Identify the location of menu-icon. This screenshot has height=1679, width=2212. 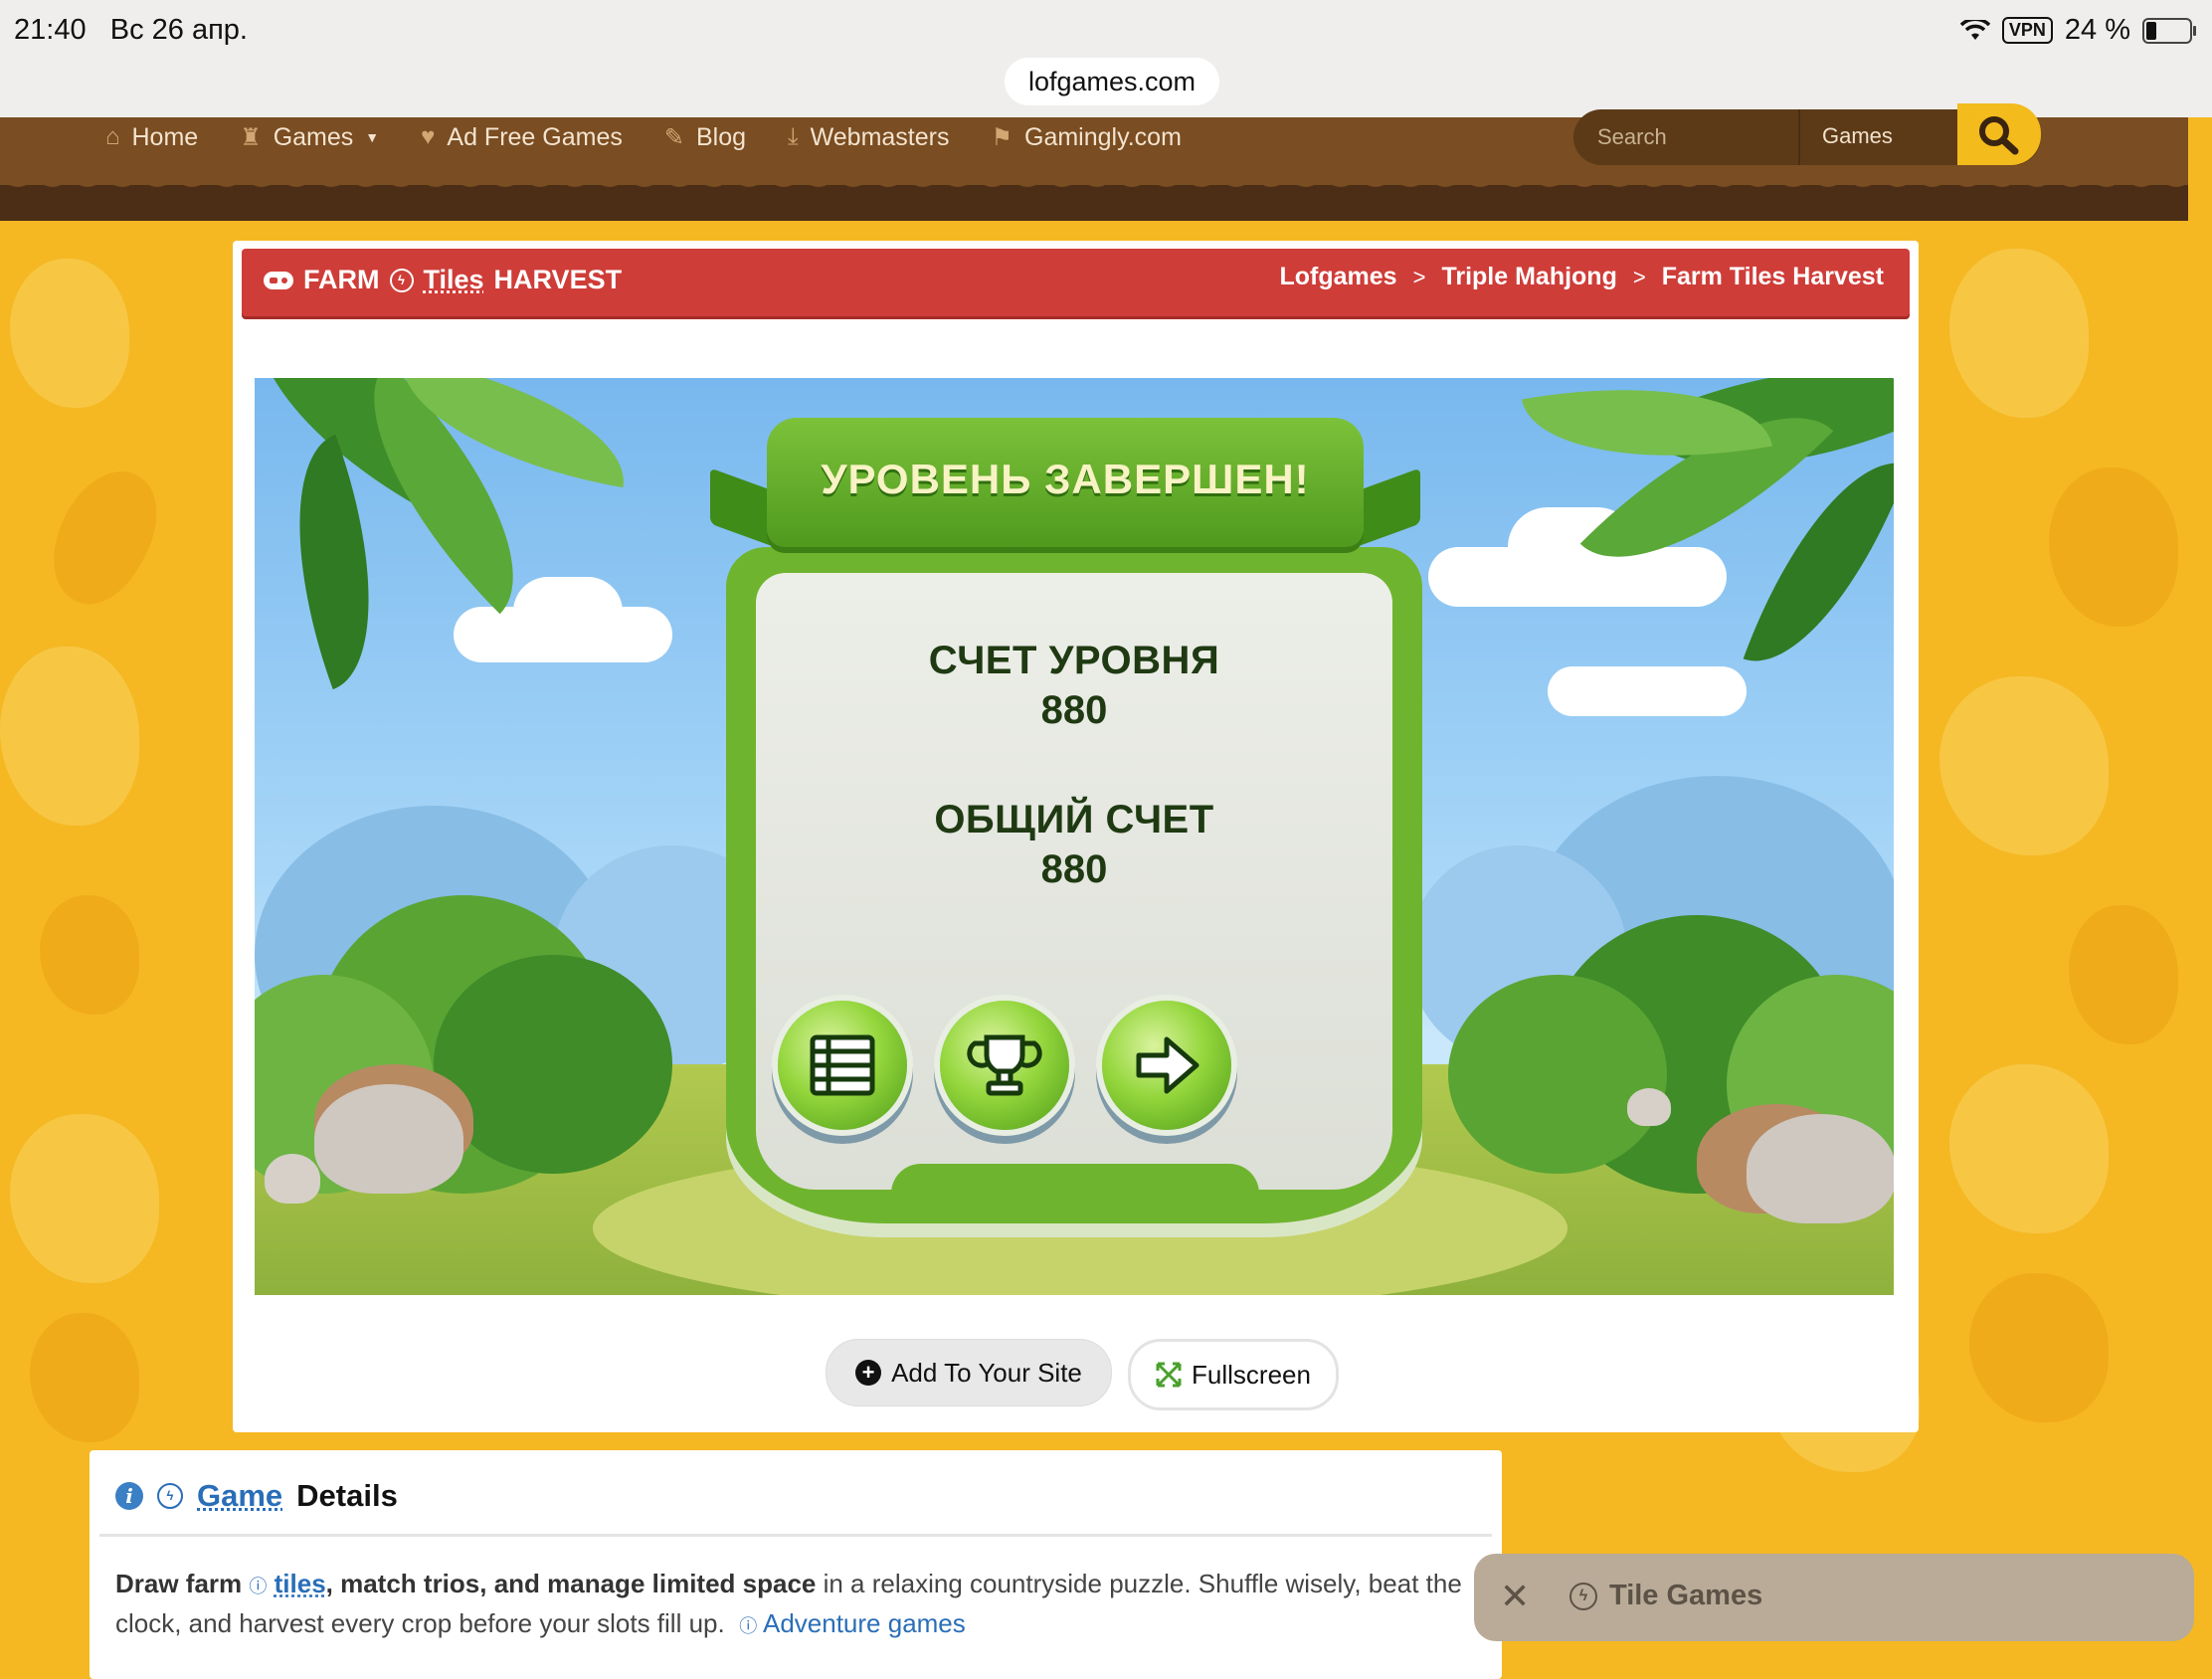
(842, 1065).